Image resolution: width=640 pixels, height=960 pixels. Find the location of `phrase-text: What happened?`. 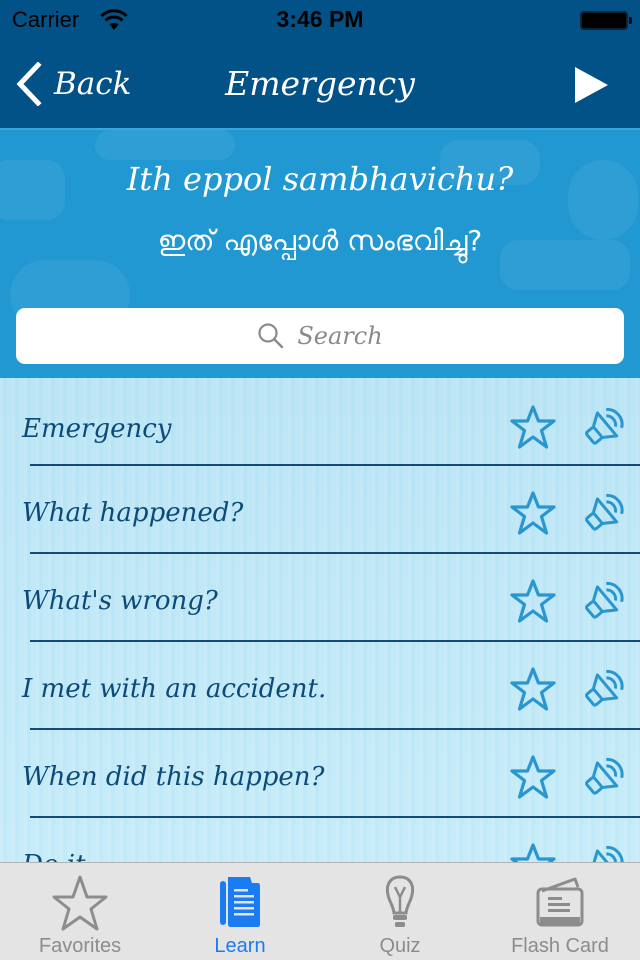

phrase-text: What happened? is located at coordinates (133, 513).